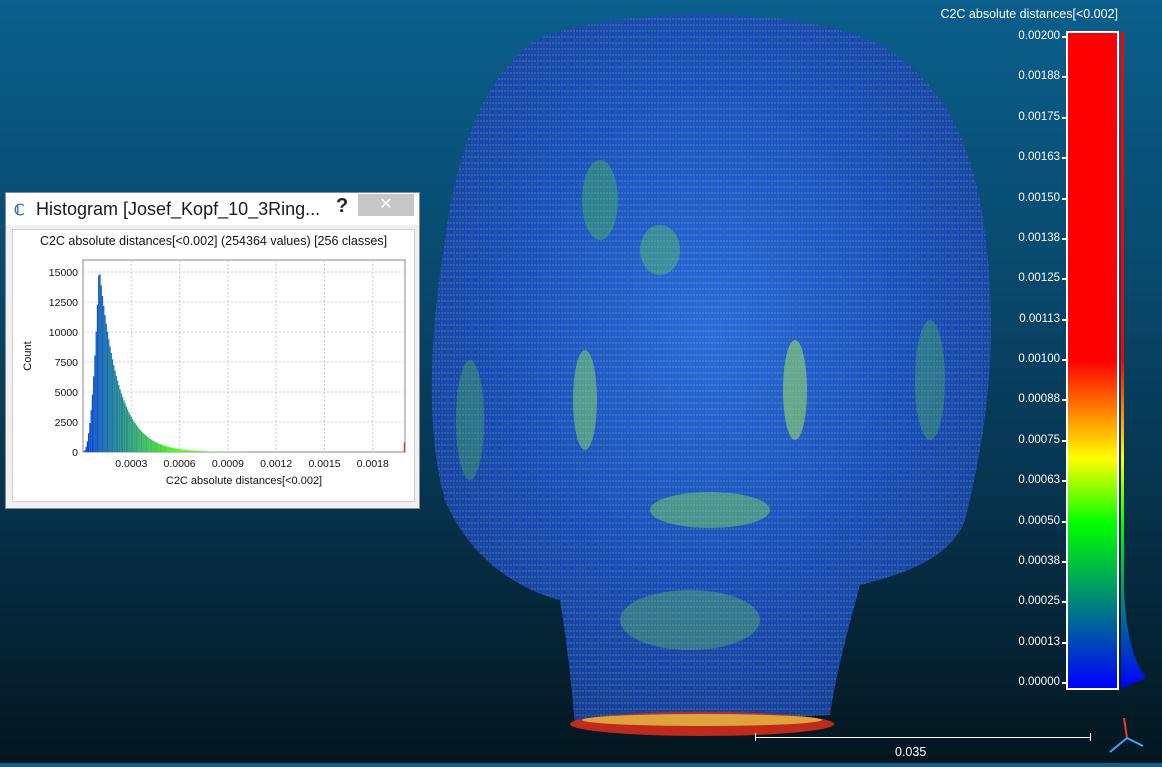  Describe the element at coordinates (755, 737) in the screenshot. I see `scale-bar-cap-left` at that location.